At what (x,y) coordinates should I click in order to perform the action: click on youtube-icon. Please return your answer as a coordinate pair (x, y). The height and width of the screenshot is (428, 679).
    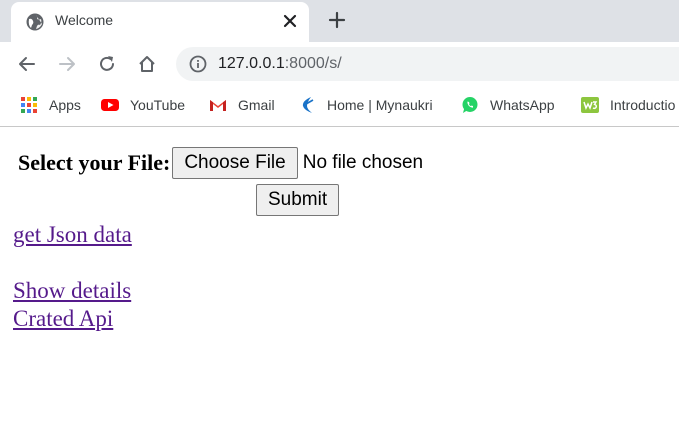
    Looking at the image, I should click on (110, 105).